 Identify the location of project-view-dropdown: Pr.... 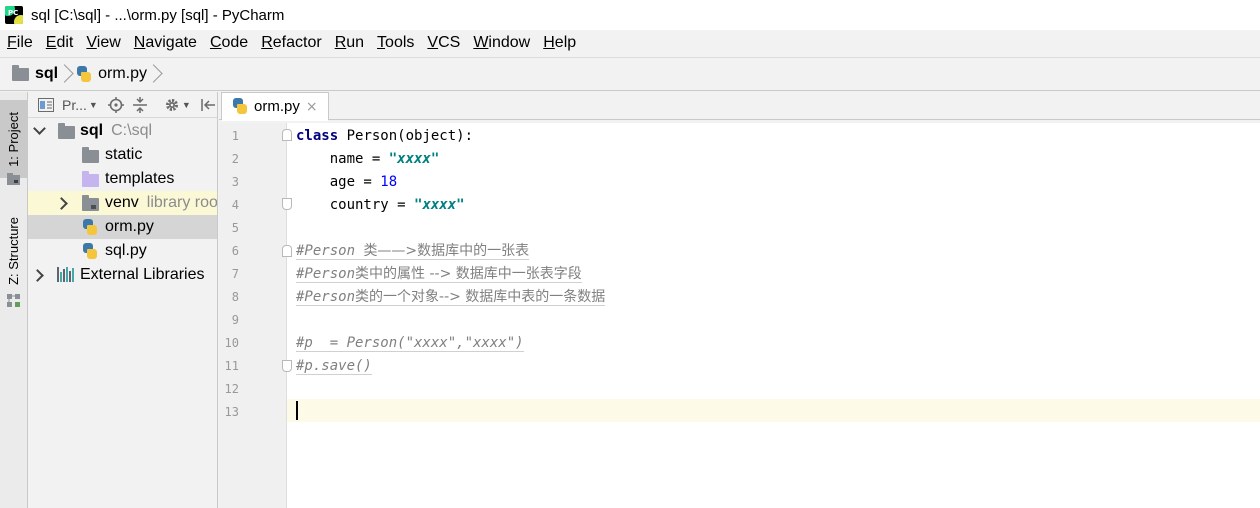
(74, 105).